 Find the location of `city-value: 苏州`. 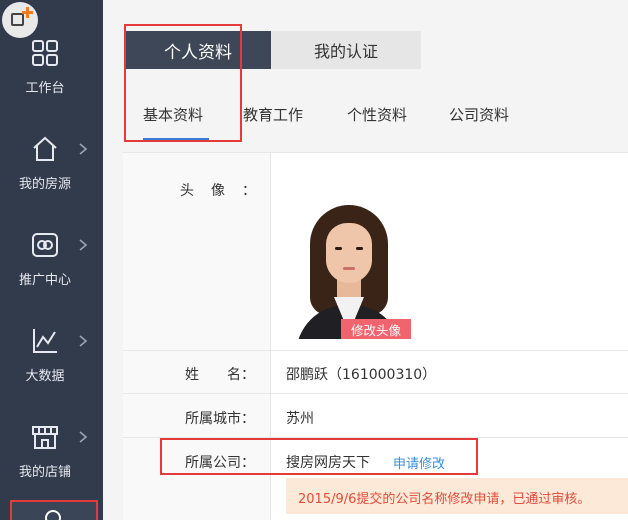

city-value: 苏州 is located at coordinates (300, 419).